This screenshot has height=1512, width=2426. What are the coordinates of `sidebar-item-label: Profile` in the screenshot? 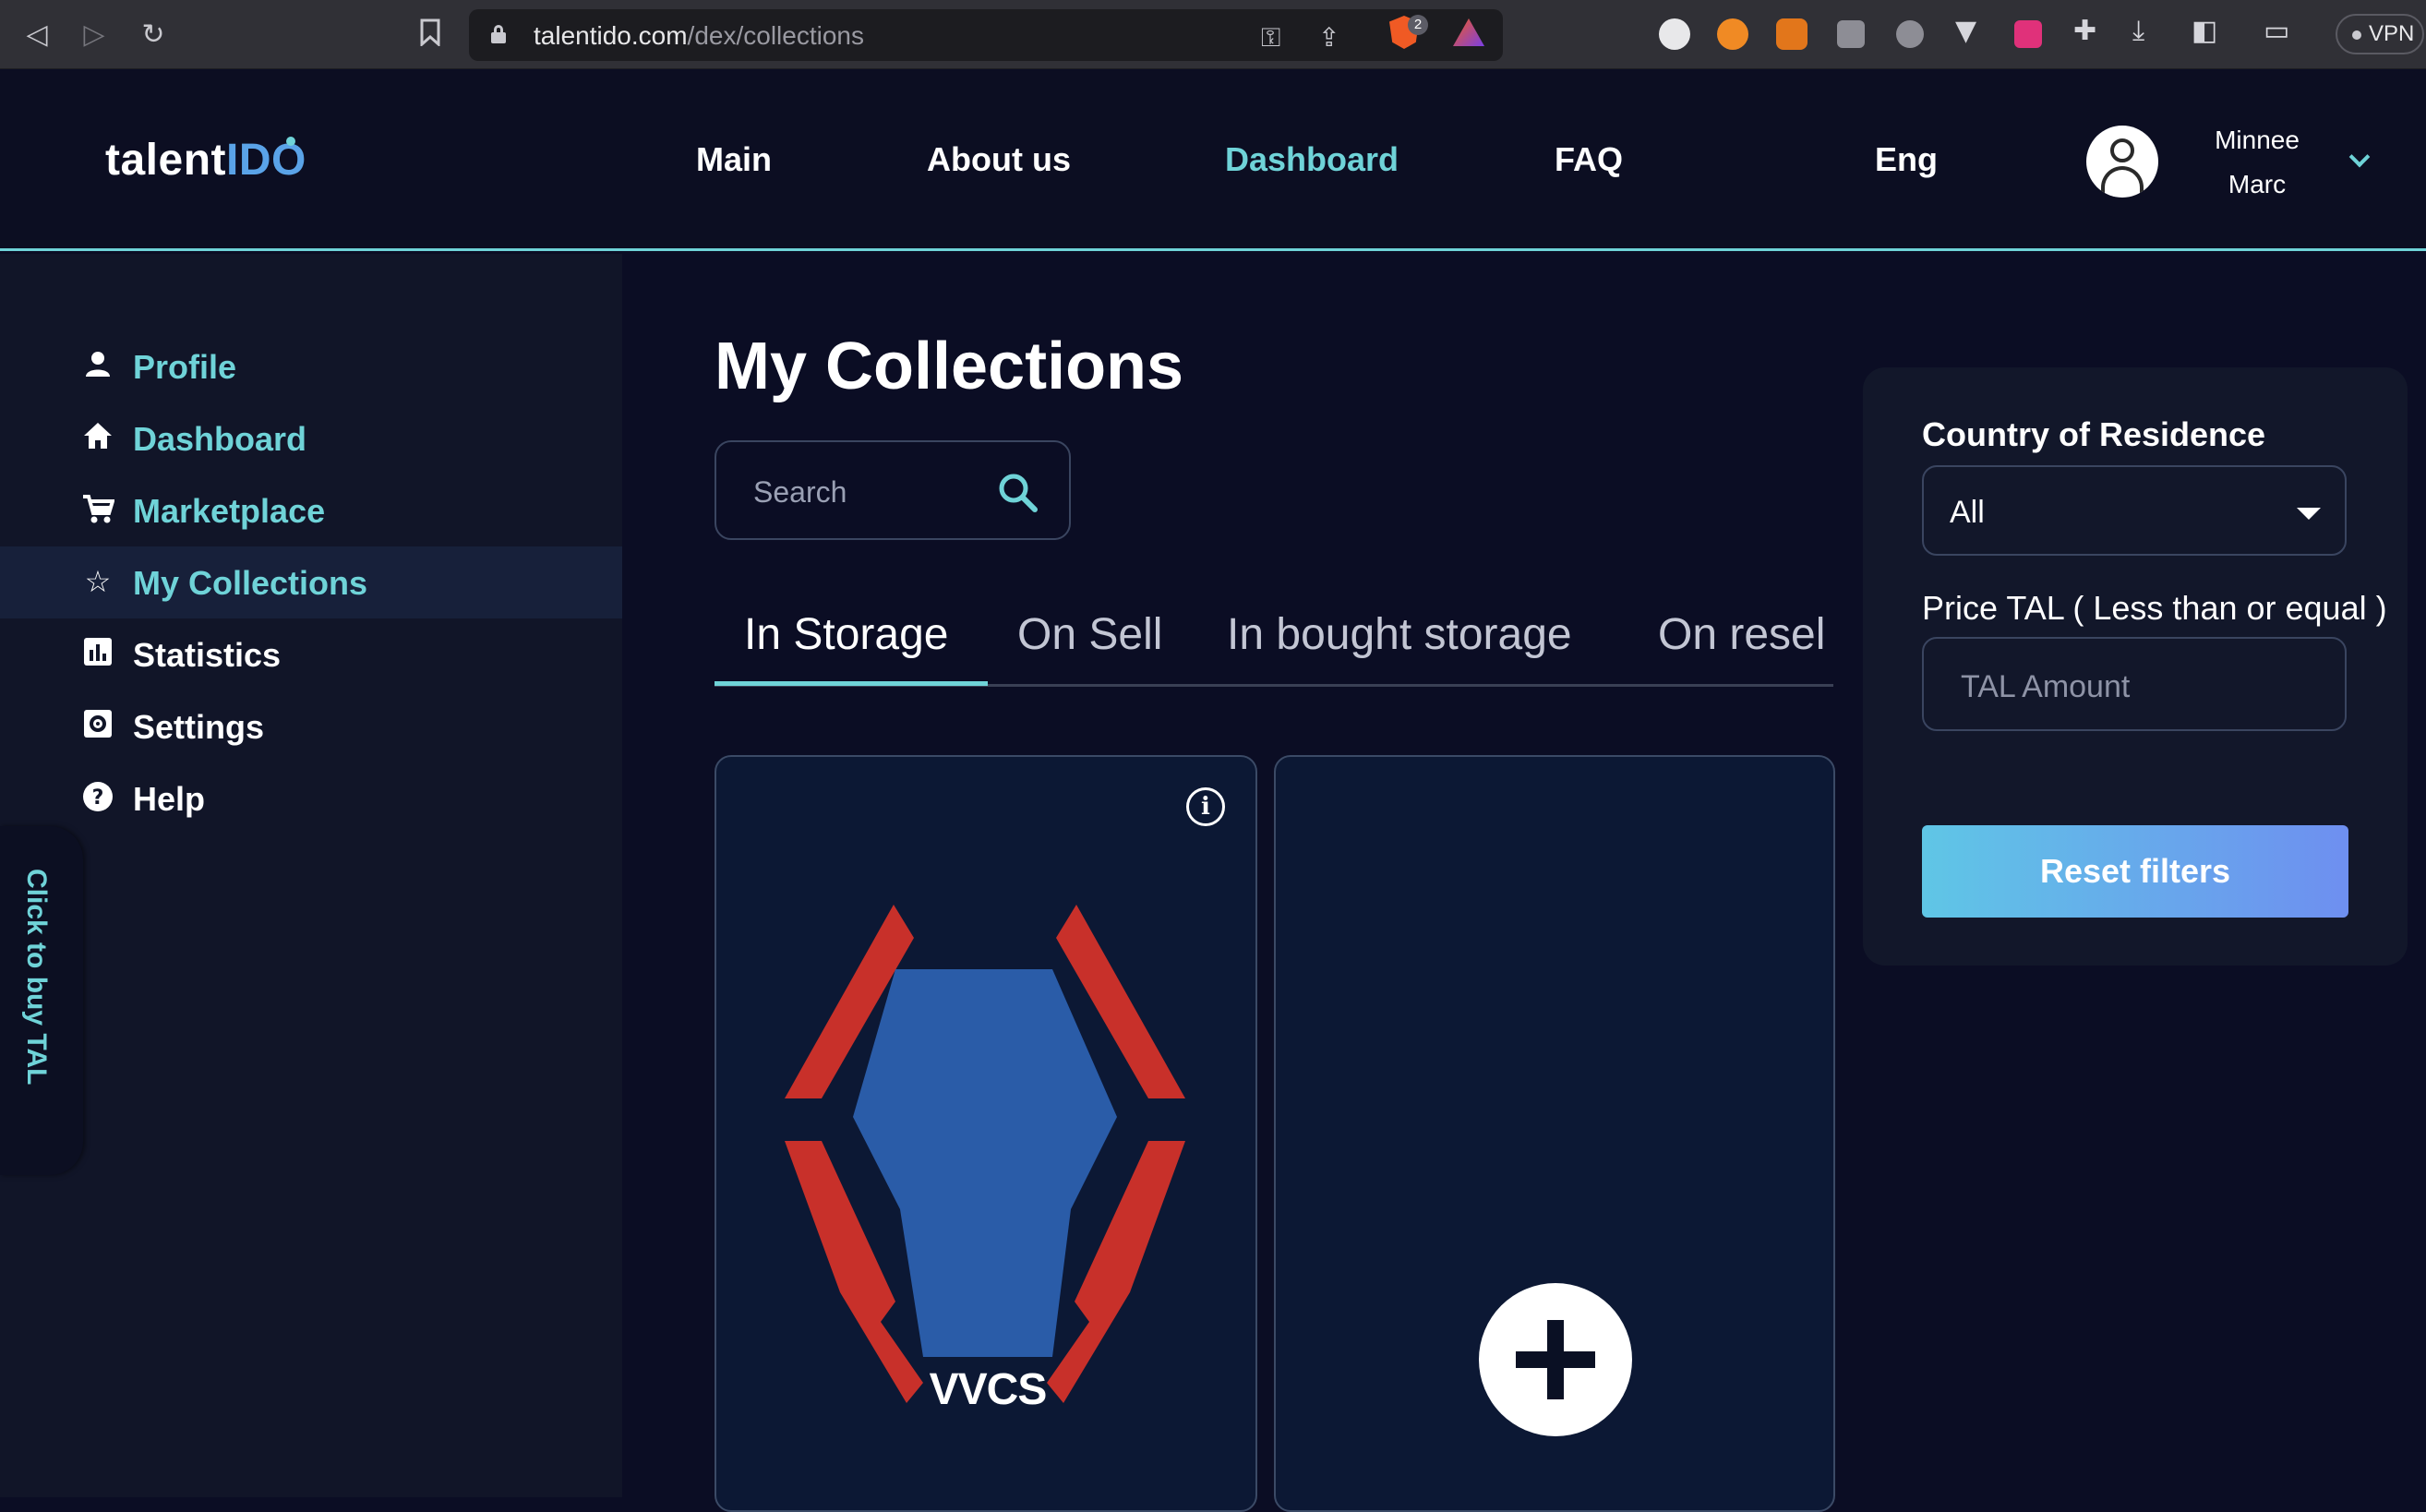 It's located at (185, 367).